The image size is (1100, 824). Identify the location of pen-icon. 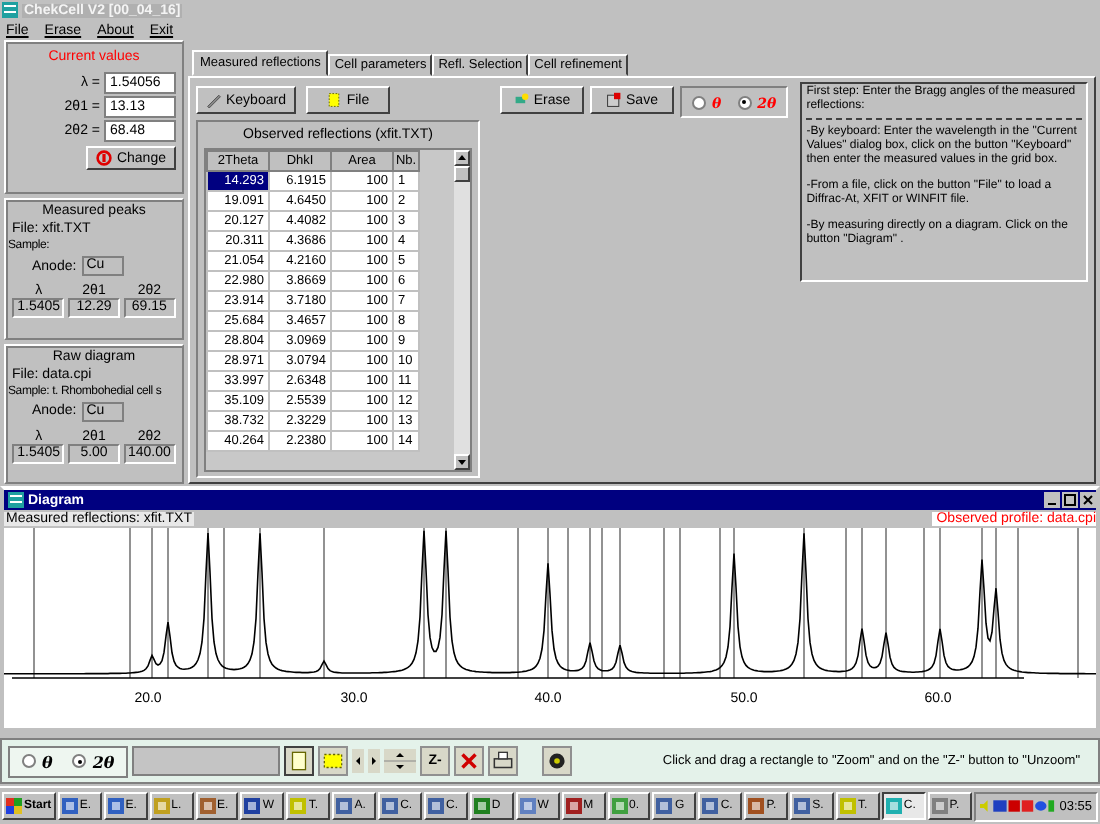
(214, 100).